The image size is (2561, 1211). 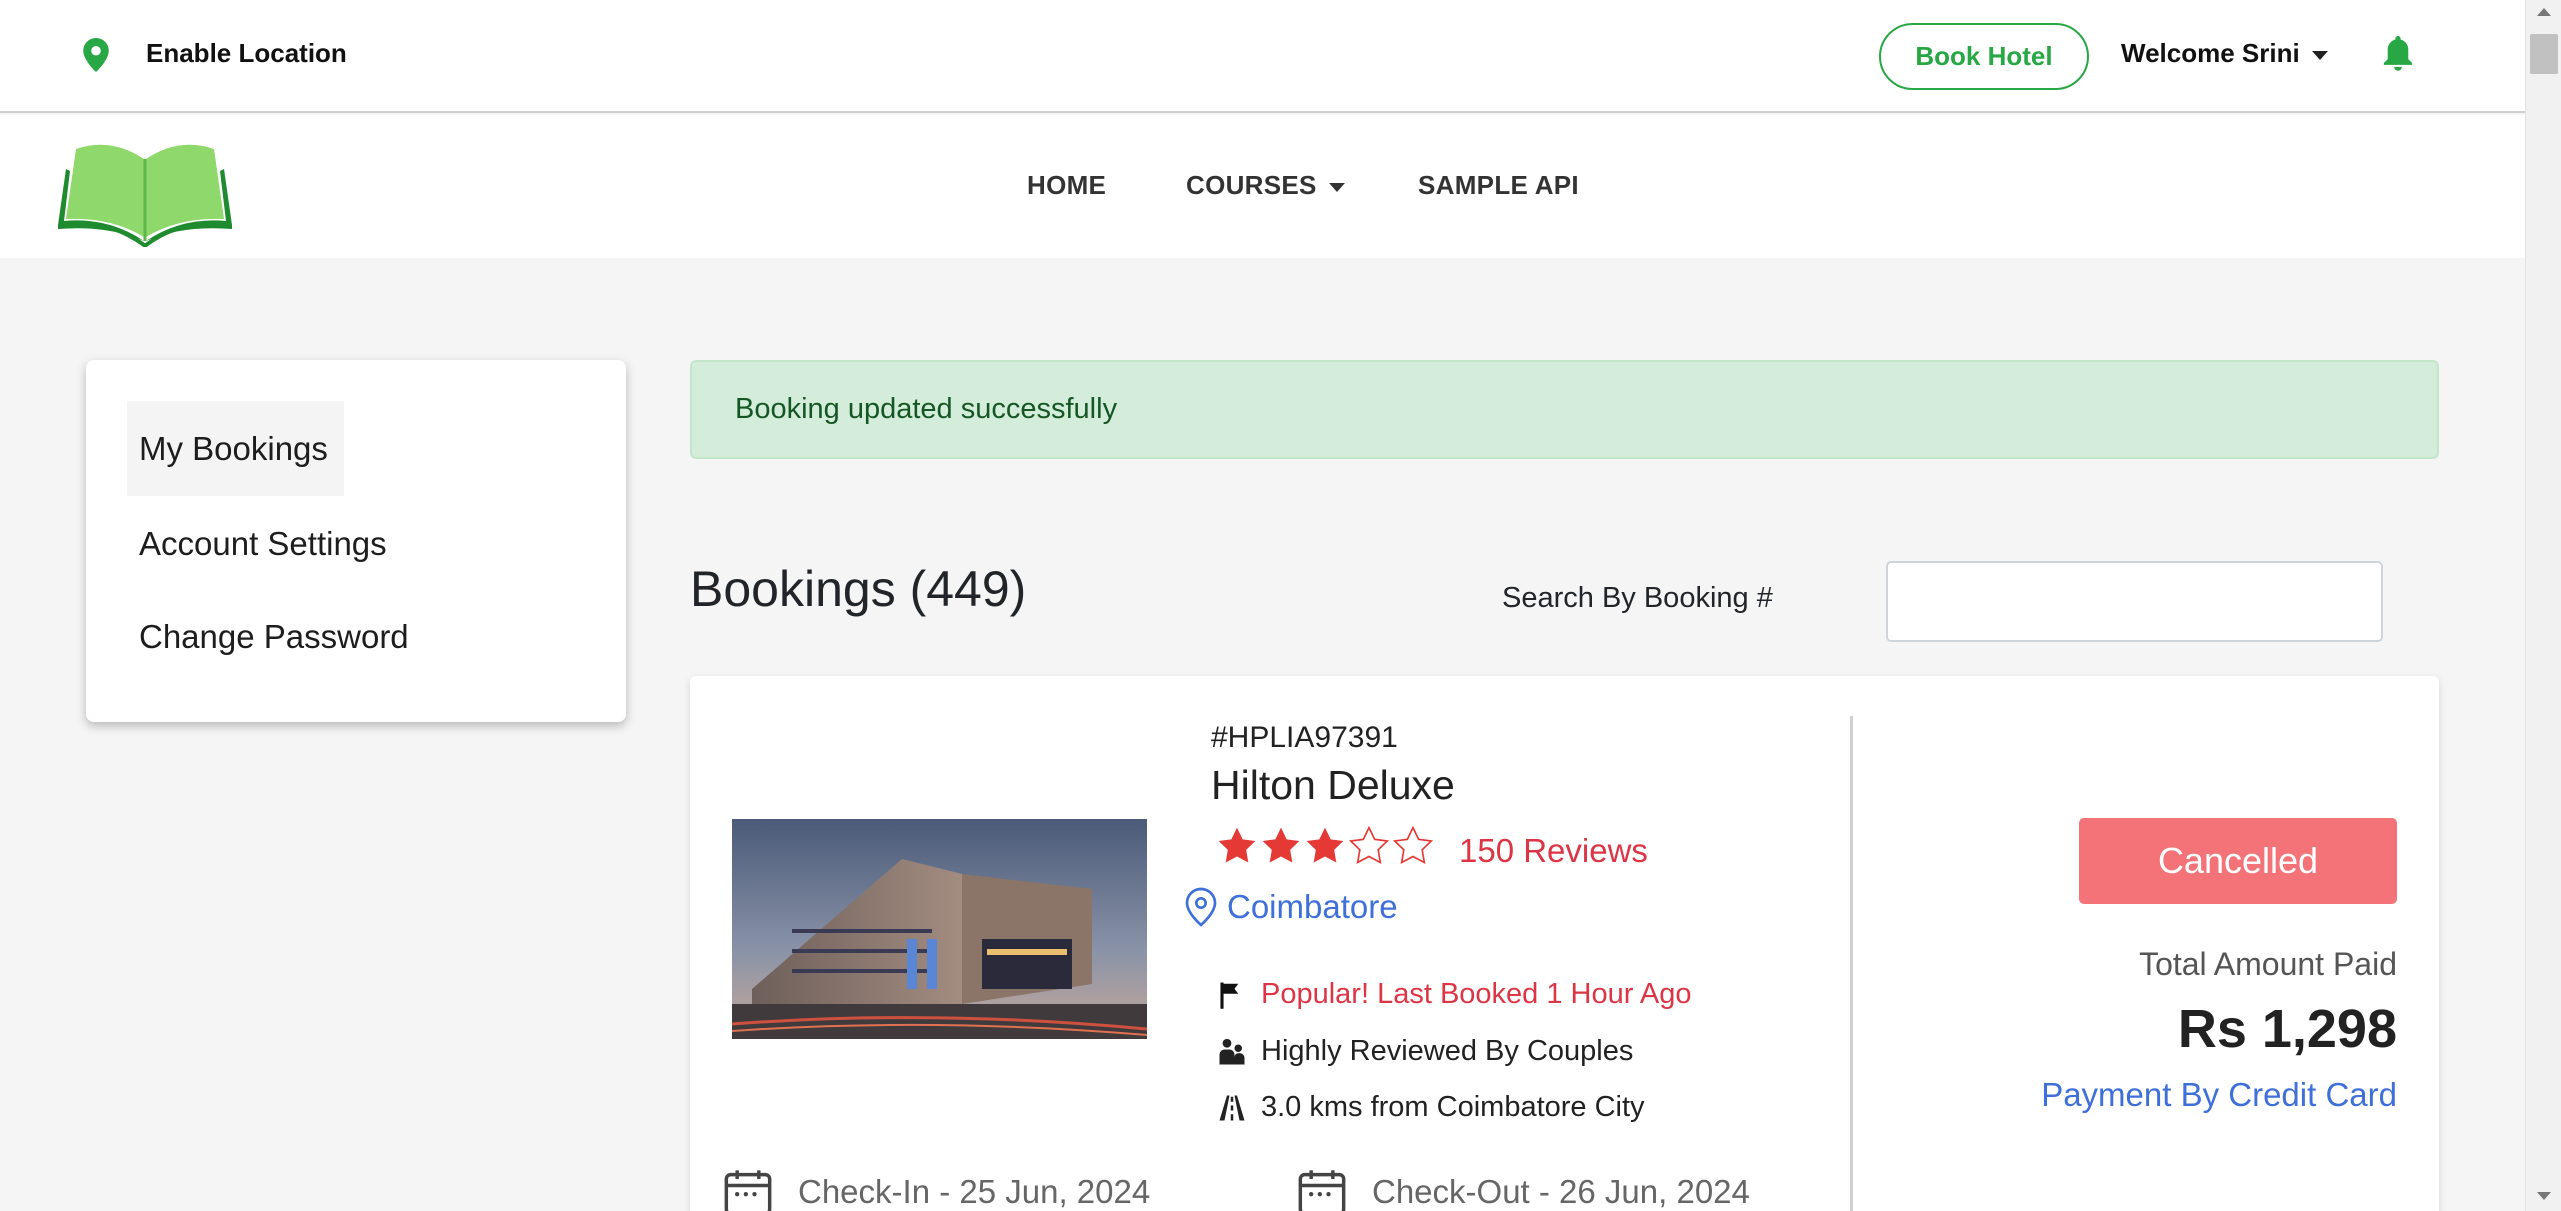 What do you see at coordinates (145, 188) in the screenshot?
I see `book-logo` at bounding box center [145, 188].